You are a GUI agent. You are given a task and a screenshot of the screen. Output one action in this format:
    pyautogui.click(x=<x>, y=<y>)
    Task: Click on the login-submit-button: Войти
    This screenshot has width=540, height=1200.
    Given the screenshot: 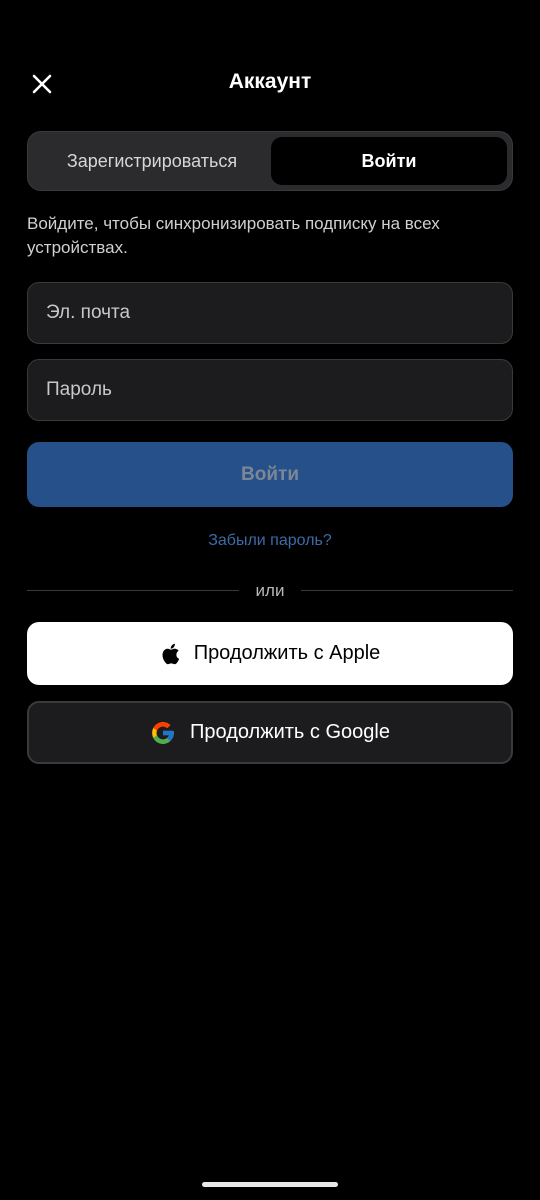 What is the action you would take?
    pyautogui.click(x=270, y=474)
    